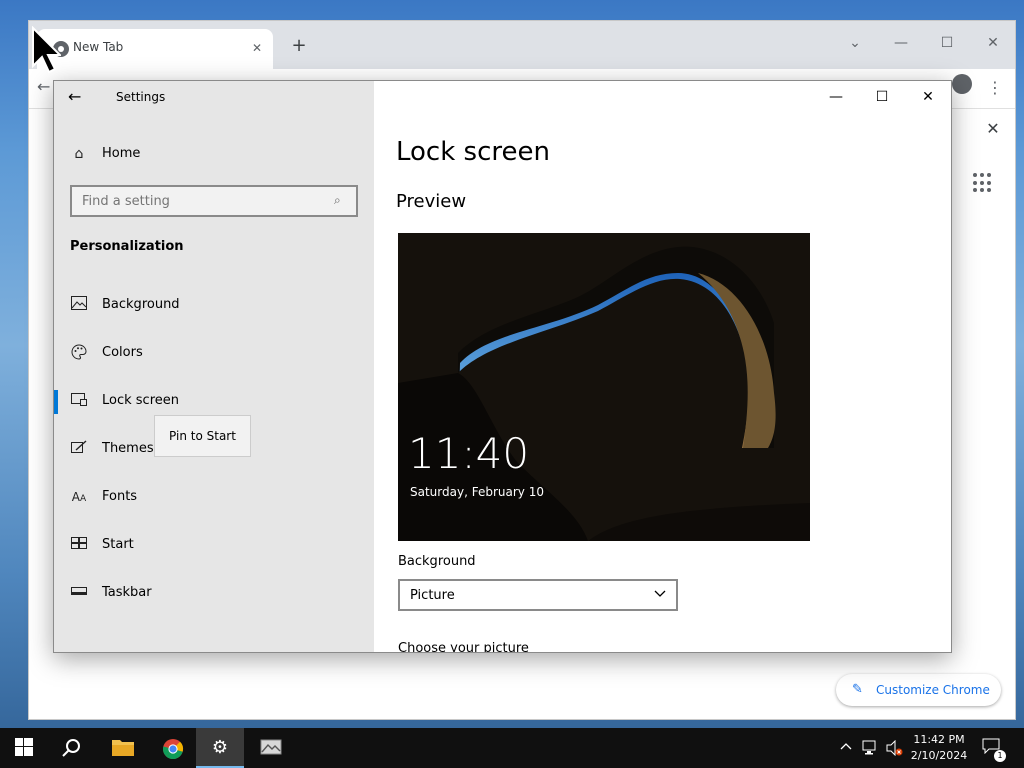 This screenshot has width=1024, height=768. Describe the element at coordinates (871, 749) in the screenshot. I see `network-icon` at that location.